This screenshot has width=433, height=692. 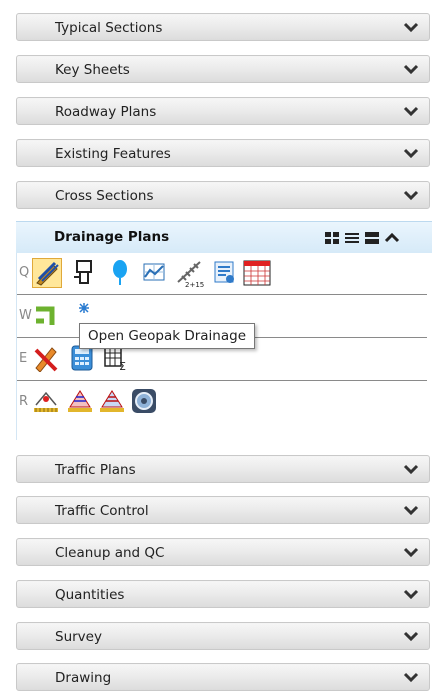 I want to click on section-label: Key Sheets, so click(x=92, y=70).